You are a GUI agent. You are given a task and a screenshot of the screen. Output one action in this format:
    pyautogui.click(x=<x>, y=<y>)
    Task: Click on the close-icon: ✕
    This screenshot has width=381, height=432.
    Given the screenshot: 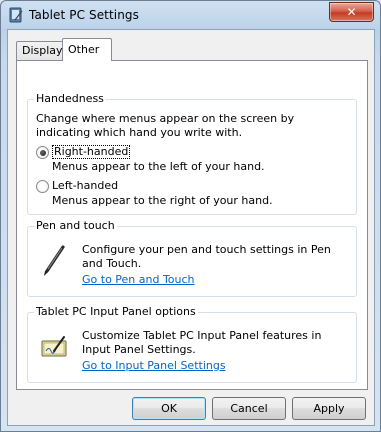 What is the action you would take?
    pyautogui.click(x=351, y=12)
    